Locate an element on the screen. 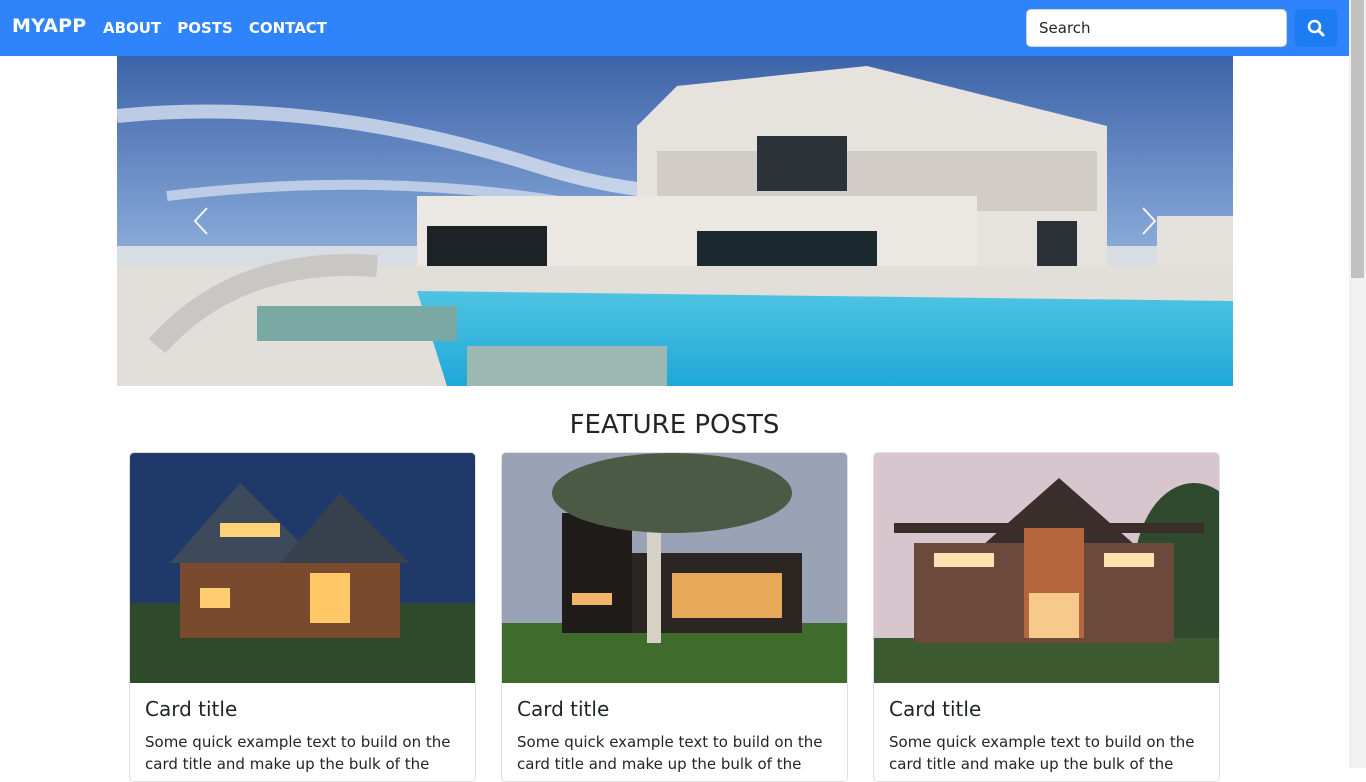  scrollbar-thumb is located at coordinates (1357, 139).